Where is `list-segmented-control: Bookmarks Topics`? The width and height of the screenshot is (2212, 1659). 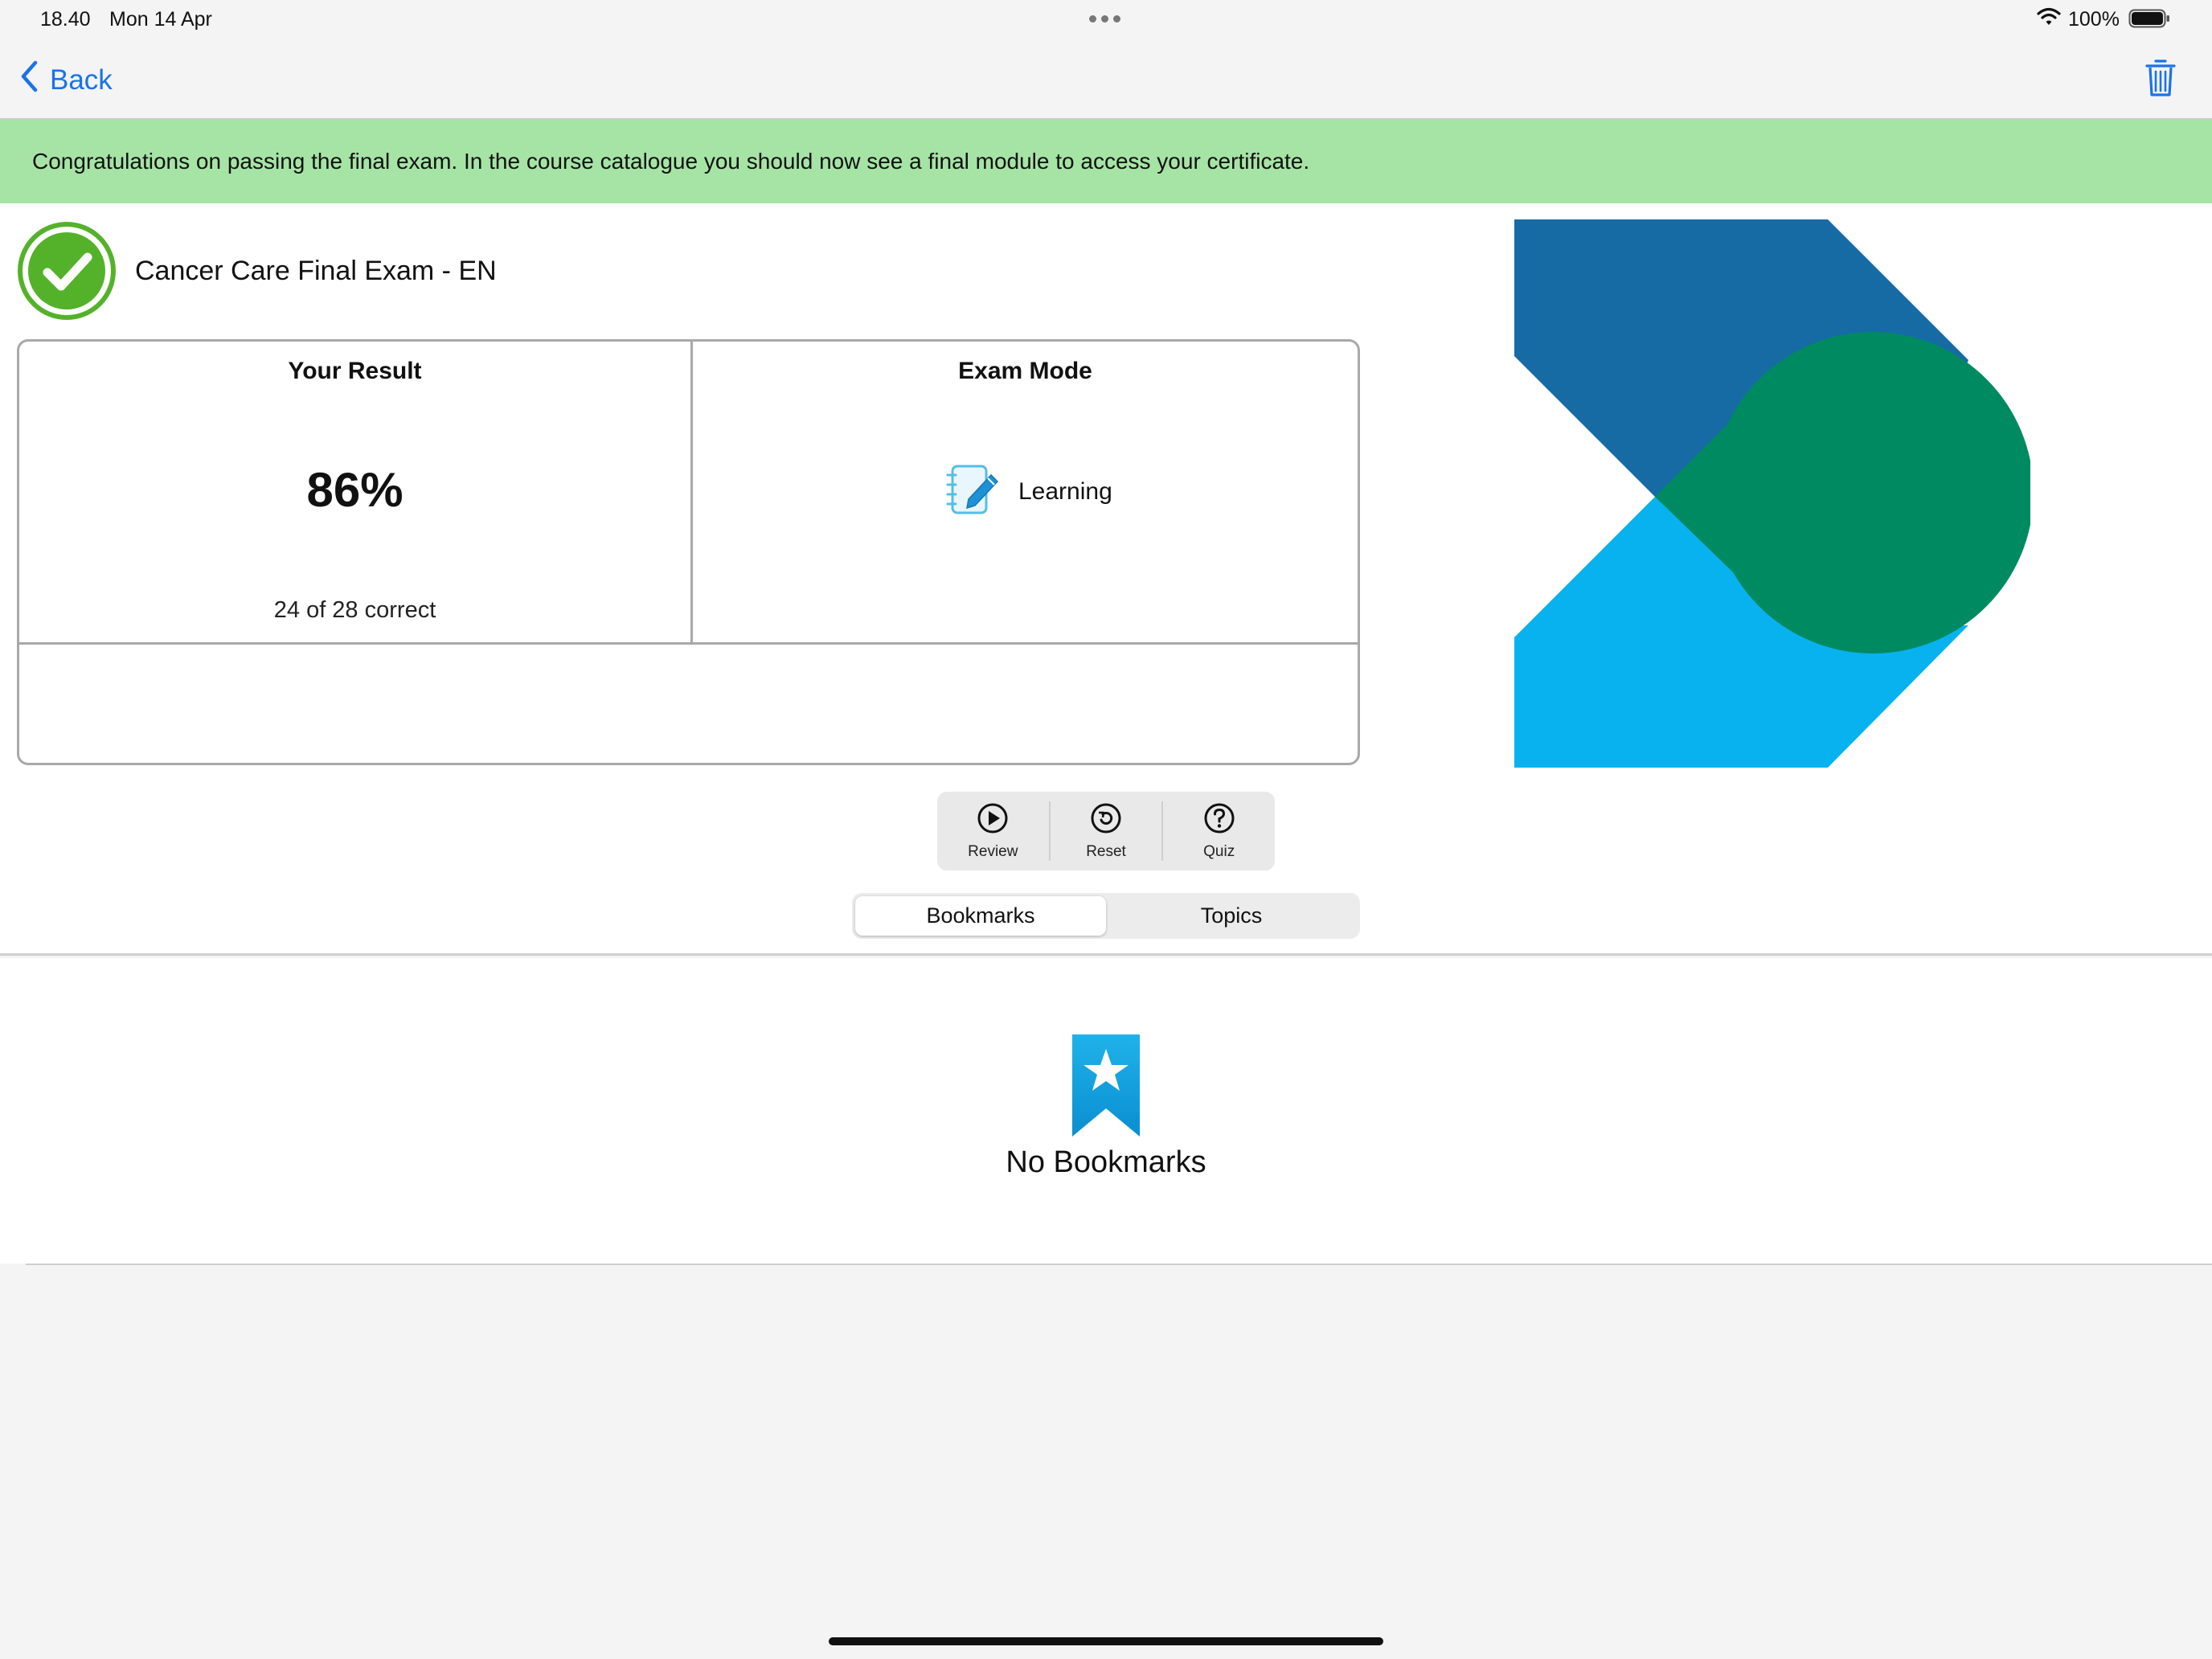 list-segmented-control: Bookmarks Topics is located at coordinates (1106, 916).